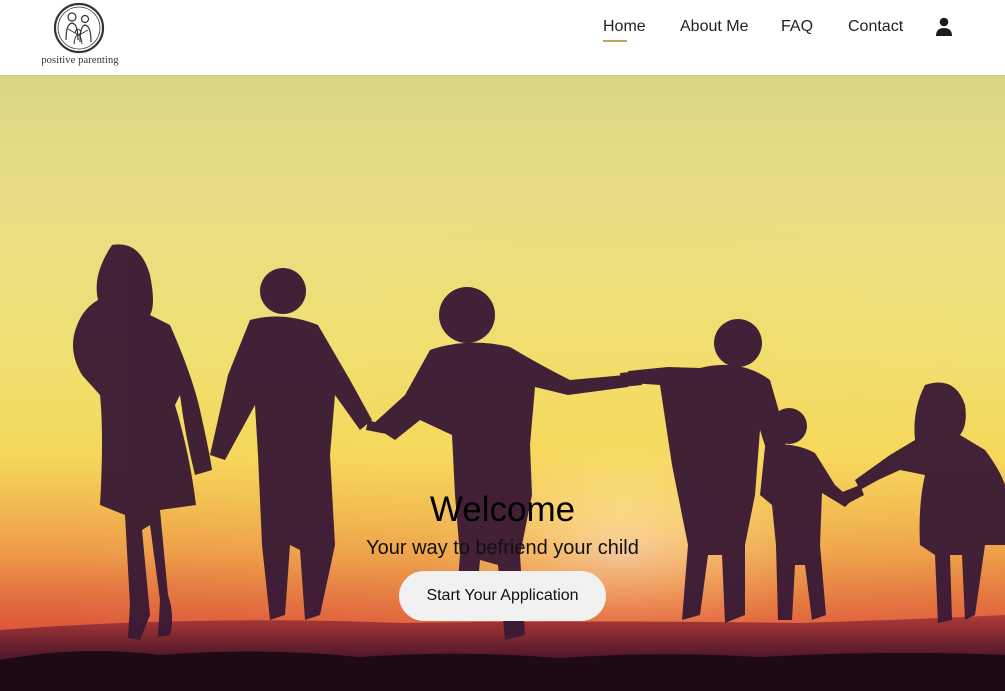 The image size is (1005, 691). What do you see at coordinates (502, 509) in the screenshot?
I see `hero-title: Welcome` at bounding box center [502, 509].